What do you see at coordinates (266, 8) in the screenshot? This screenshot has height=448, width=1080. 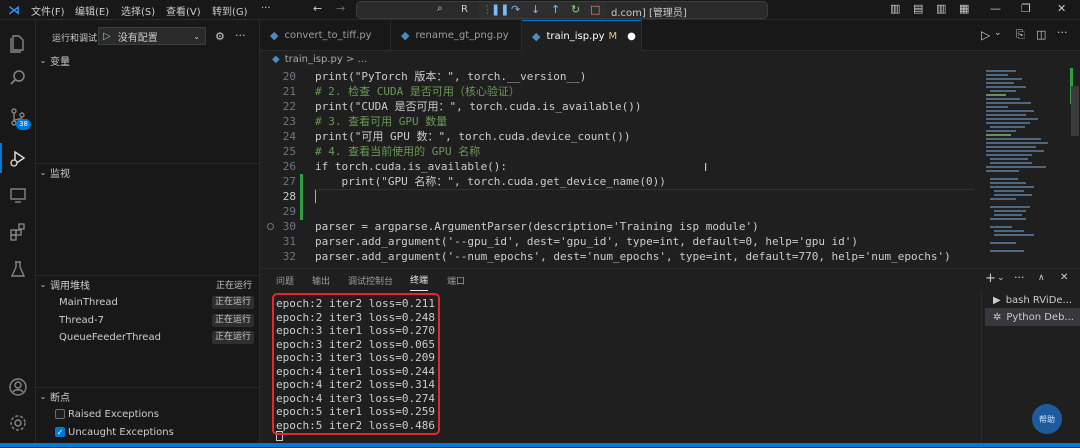 I see `menu-more: ···` at bounding box center [266, 8].